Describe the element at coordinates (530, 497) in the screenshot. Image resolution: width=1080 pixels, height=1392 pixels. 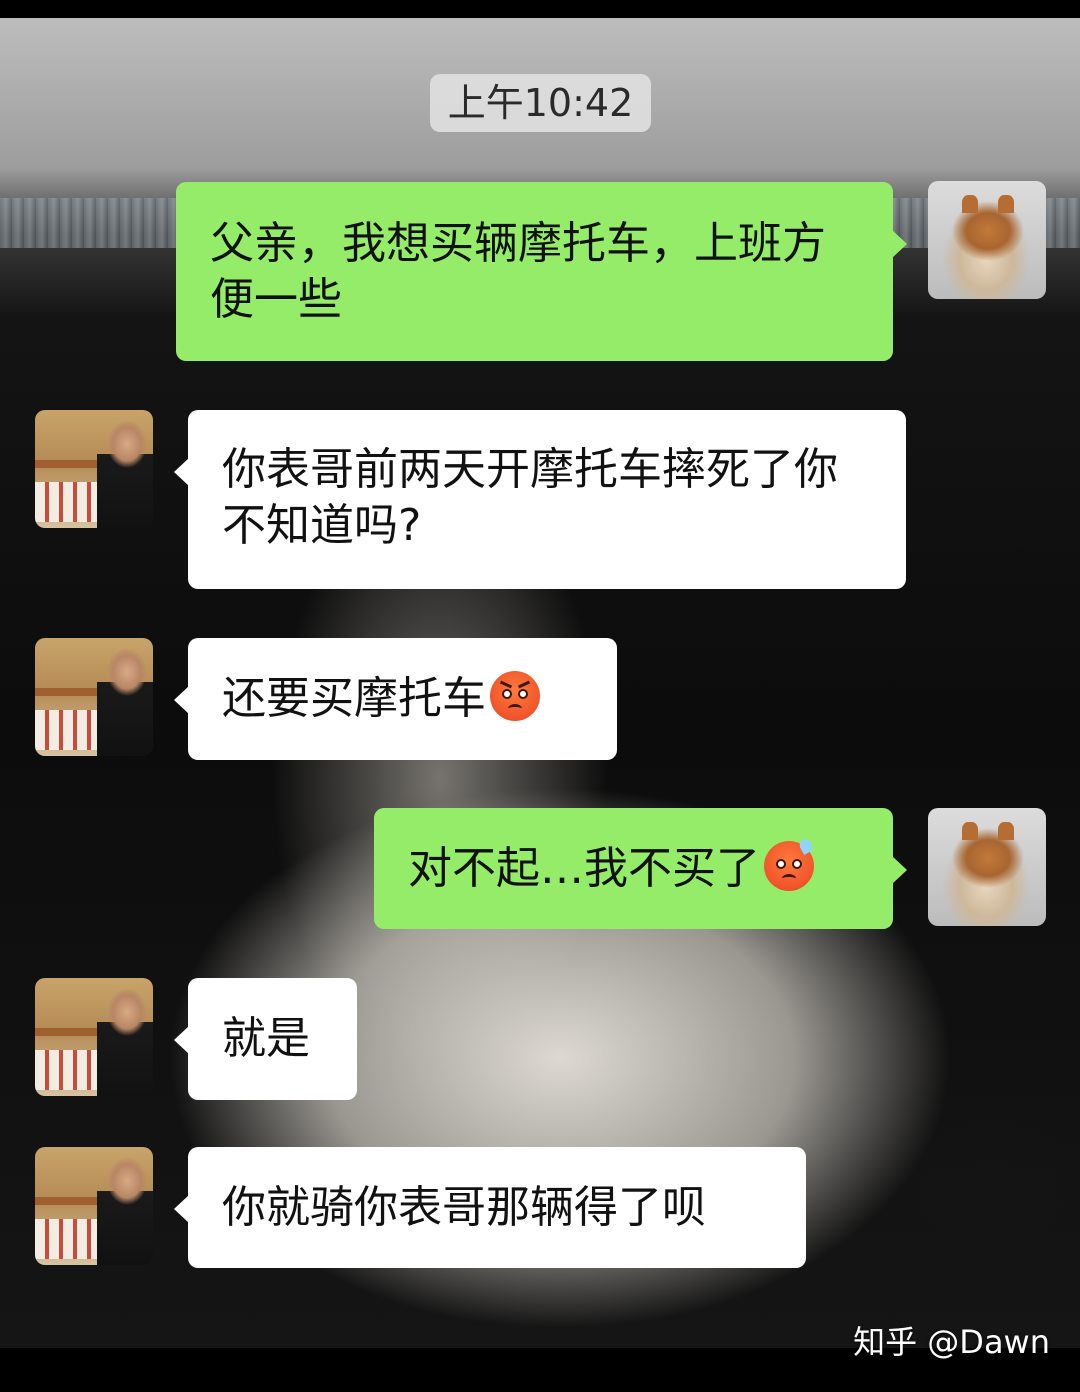
I see `message-text: 你表哥前两天开摩托车摔死了你不知道吗?` at that location.